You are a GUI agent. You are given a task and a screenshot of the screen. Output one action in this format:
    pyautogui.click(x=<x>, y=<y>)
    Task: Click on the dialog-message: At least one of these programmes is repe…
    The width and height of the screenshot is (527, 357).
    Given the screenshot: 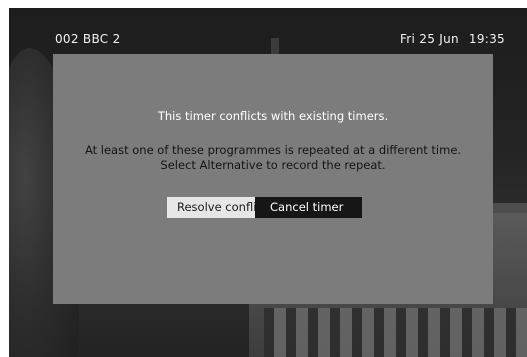 What is the action you would take?
    pyautogui.click(x=273, y=158)
    